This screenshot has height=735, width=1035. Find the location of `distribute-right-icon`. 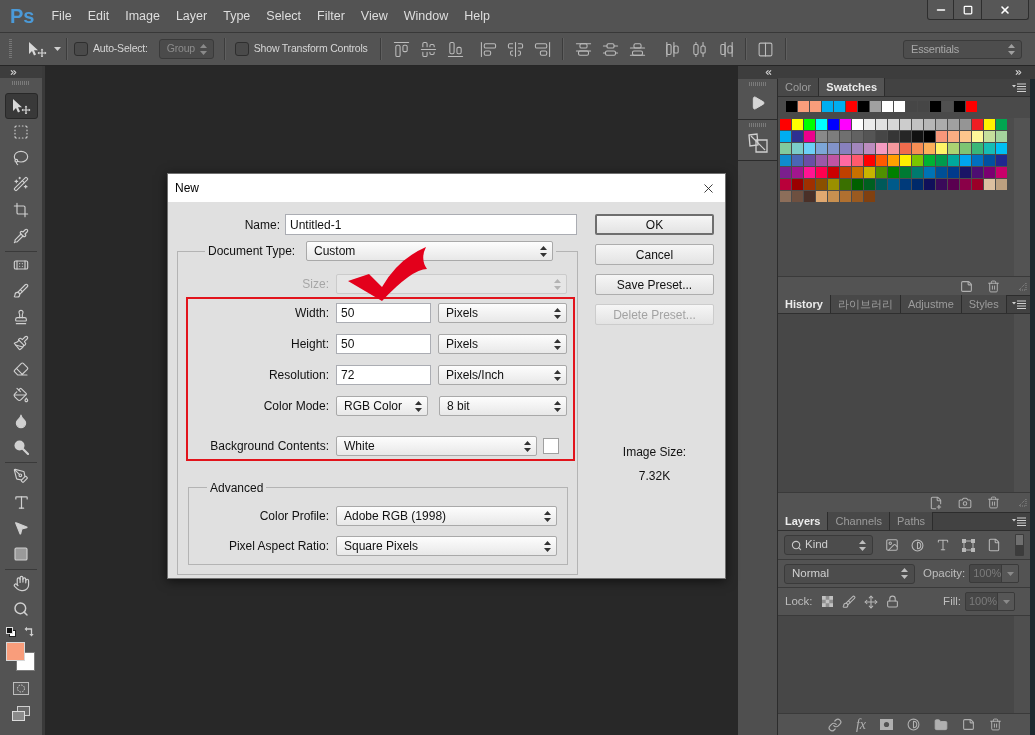

distribute-right-icon is located at coordinates (726, 49).